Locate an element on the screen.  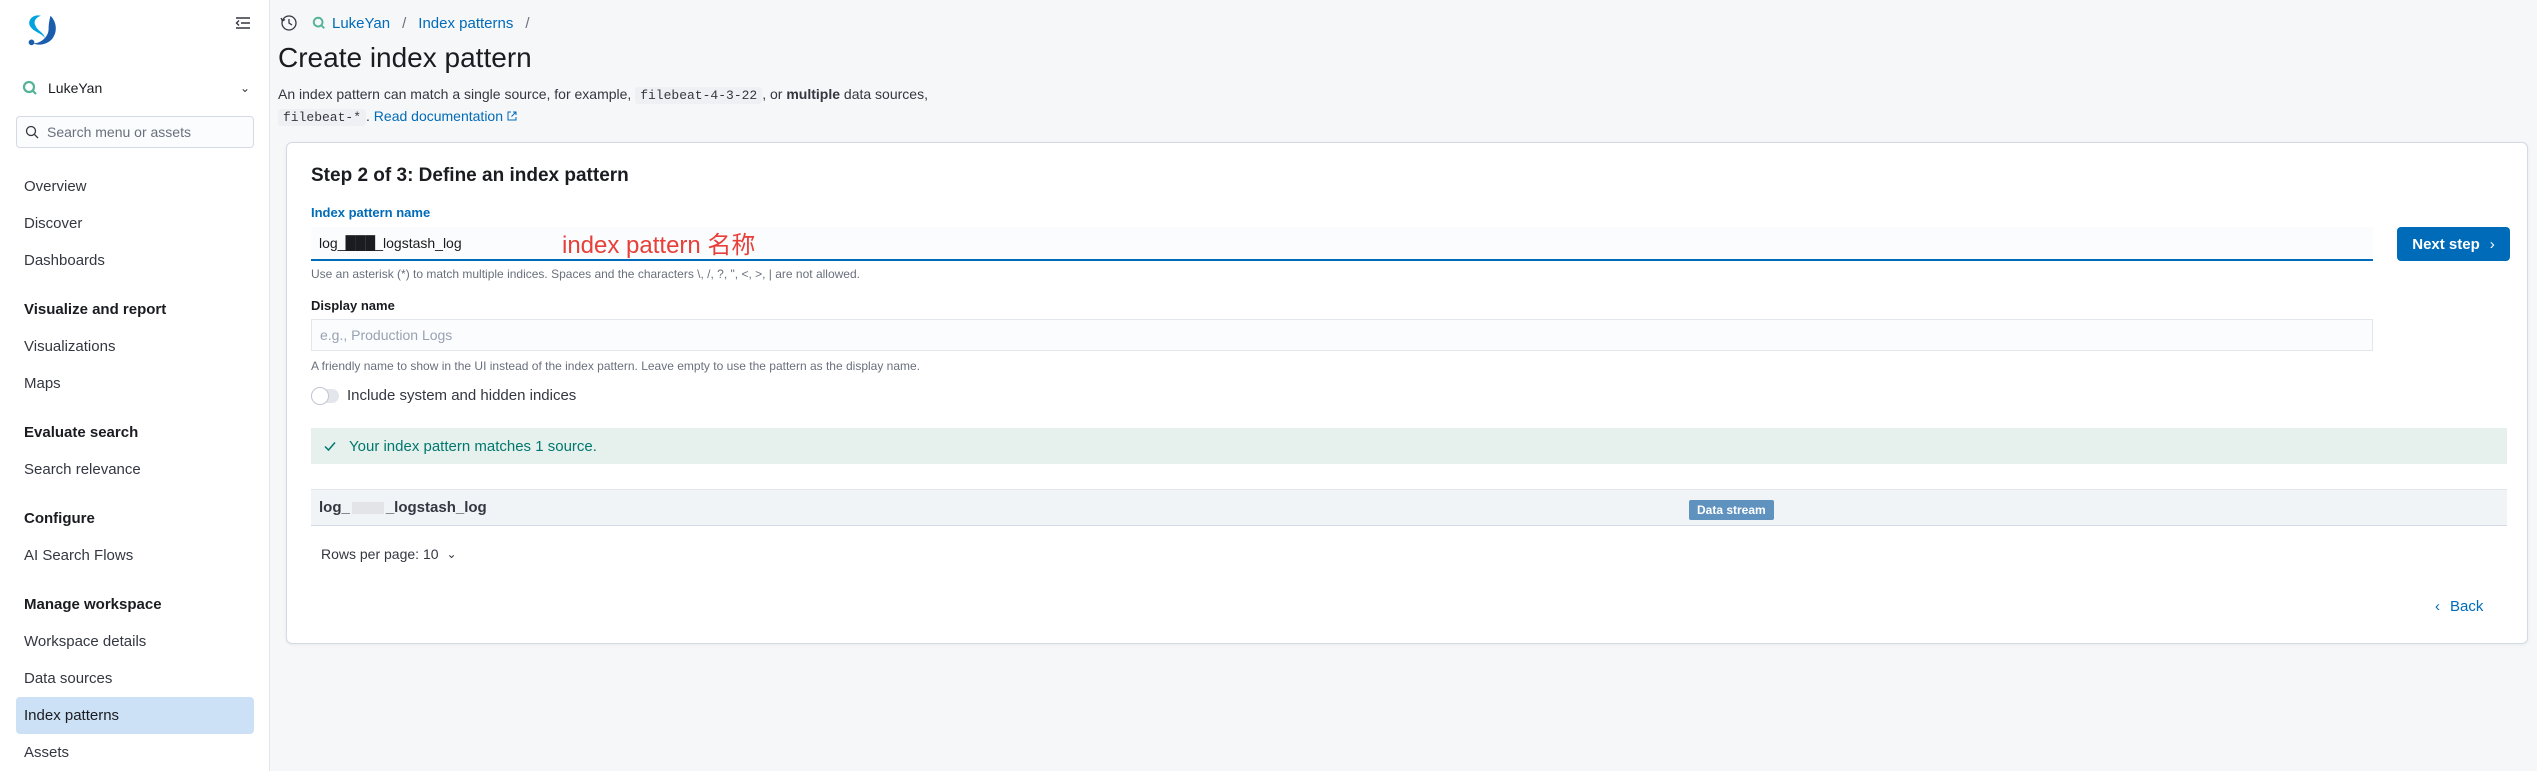
collapse-sidebar-icon is located at coordinates (243, 23).